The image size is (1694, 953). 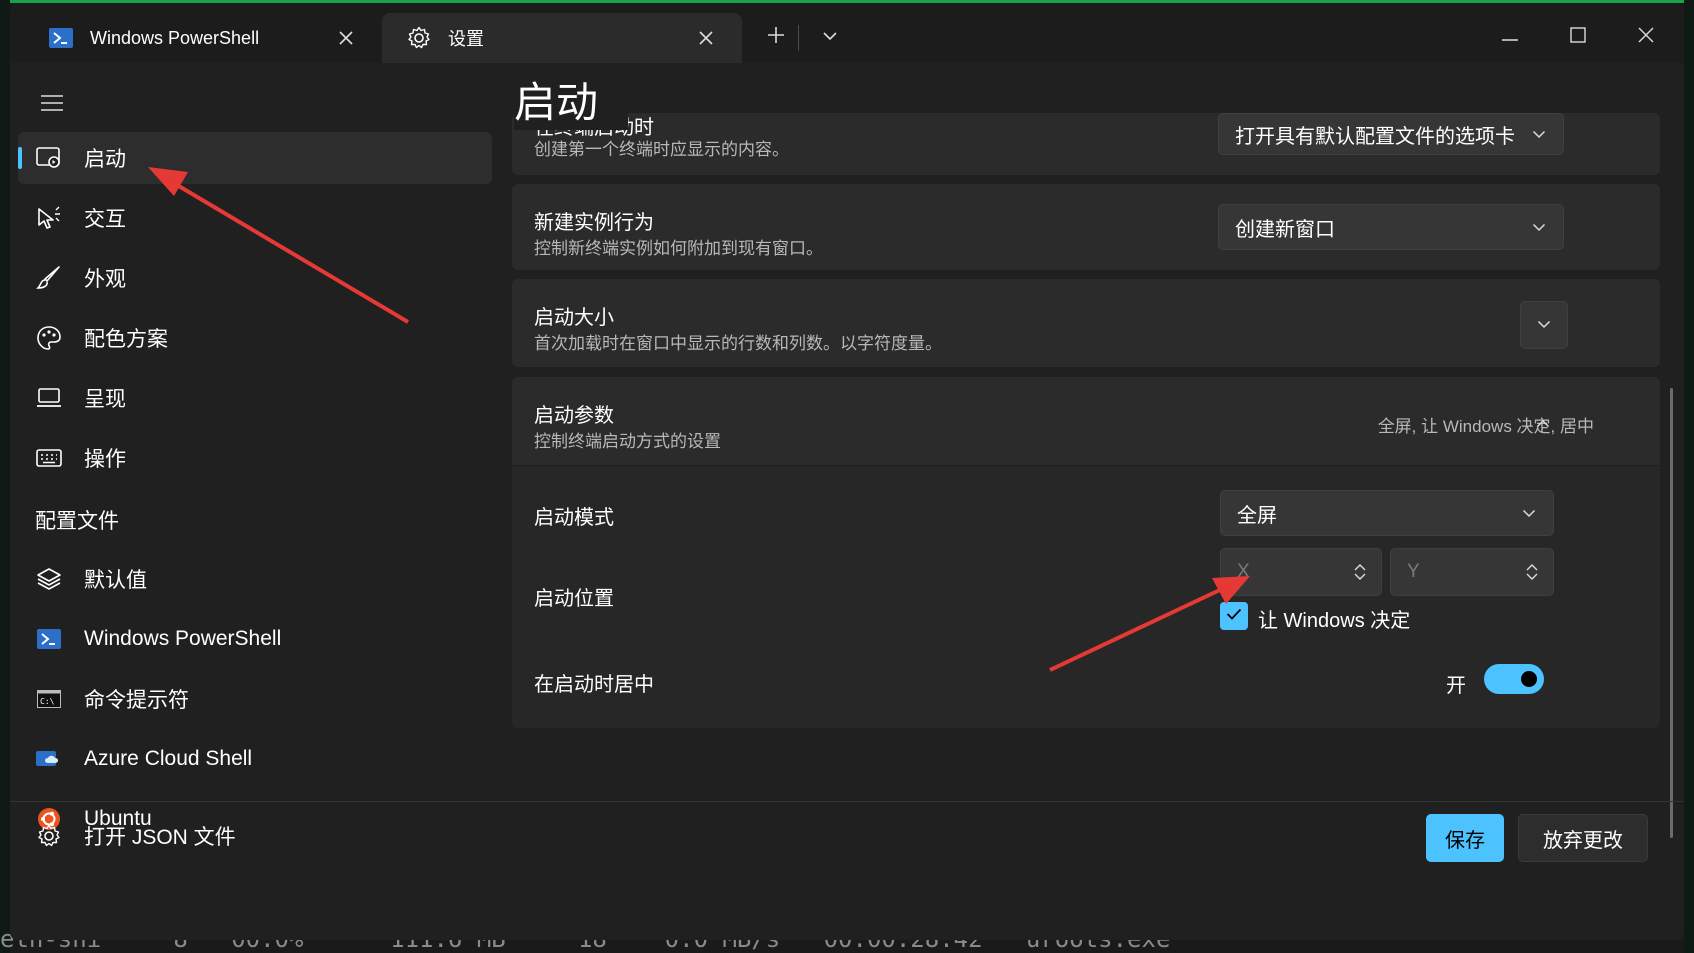 I want to click on placeholder-text: X, so click(x=1243, y=571).